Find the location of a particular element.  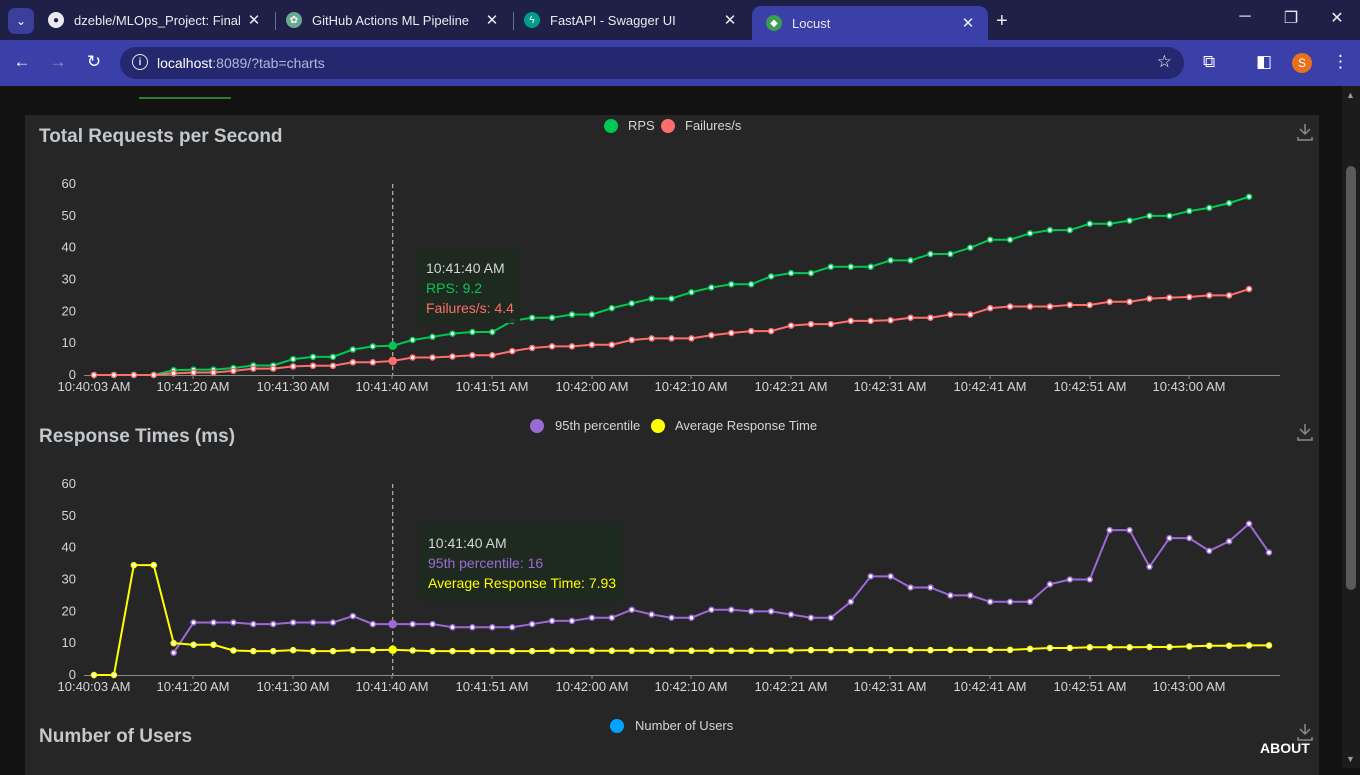

forward-button: → is located at coordinates (58, 62).